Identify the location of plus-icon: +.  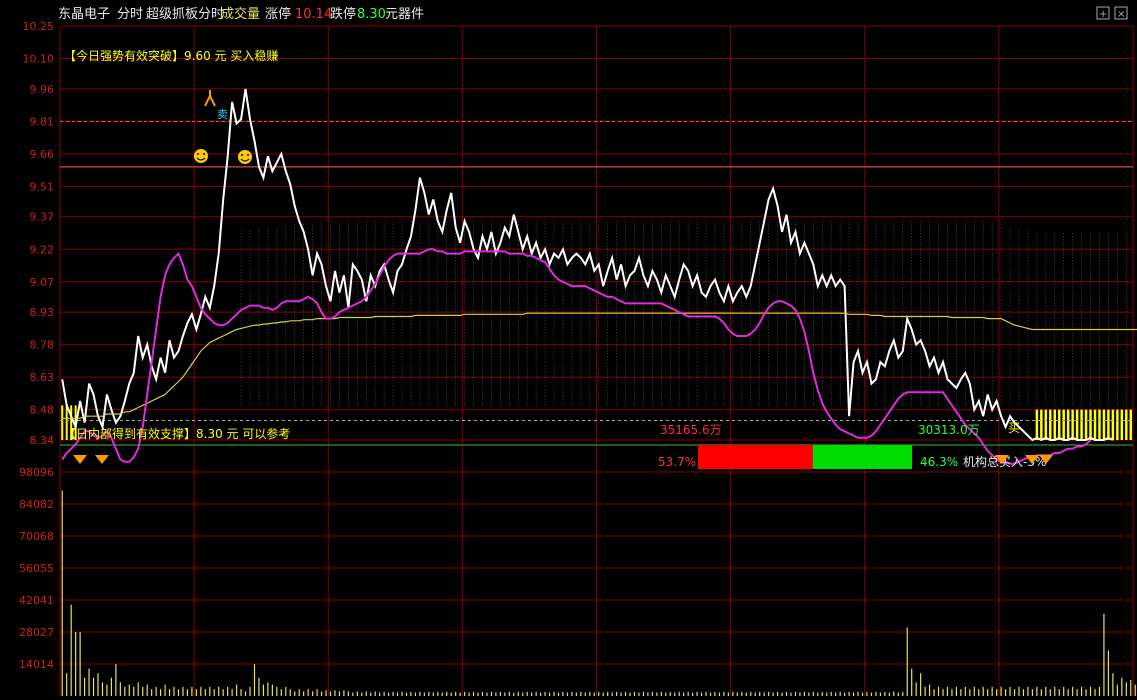
(1103, 14).